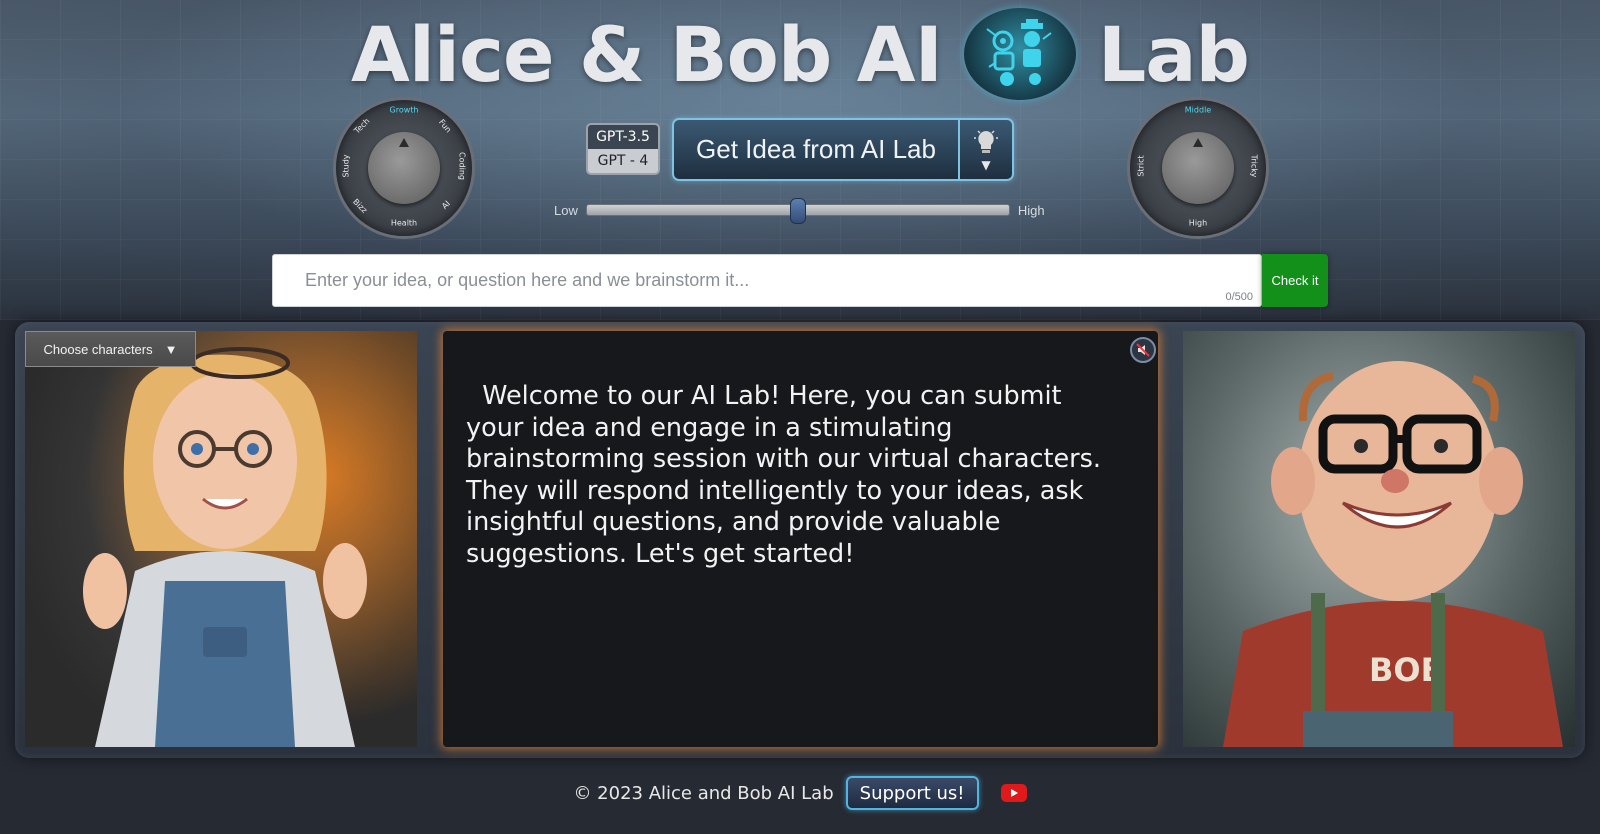  What do you see at coordinates (1254, 166) in the screenshot?
I see `dial-label-tricky: Tricky` at bounding box center [1254, 166].